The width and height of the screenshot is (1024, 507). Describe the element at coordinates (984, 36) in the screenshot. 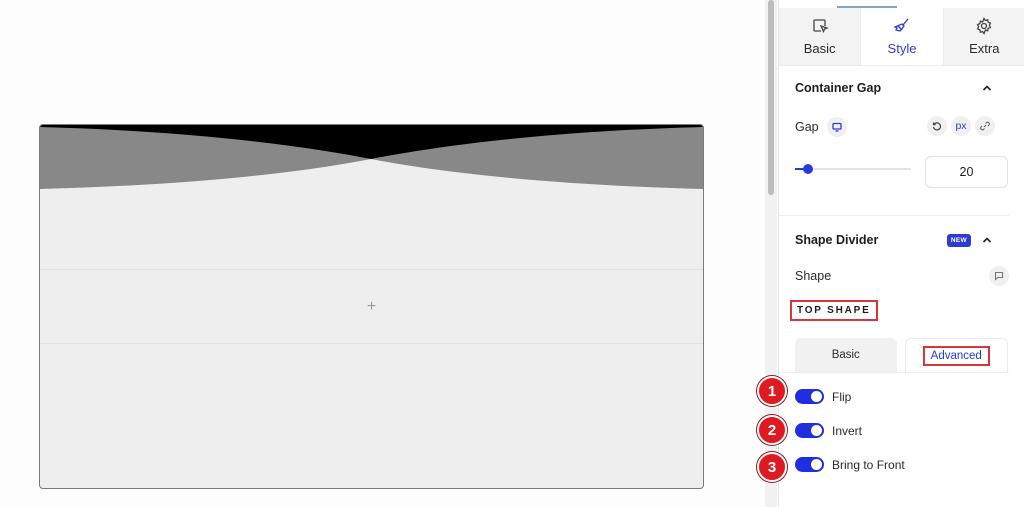

I see `tab-extra: Extra` at that location.